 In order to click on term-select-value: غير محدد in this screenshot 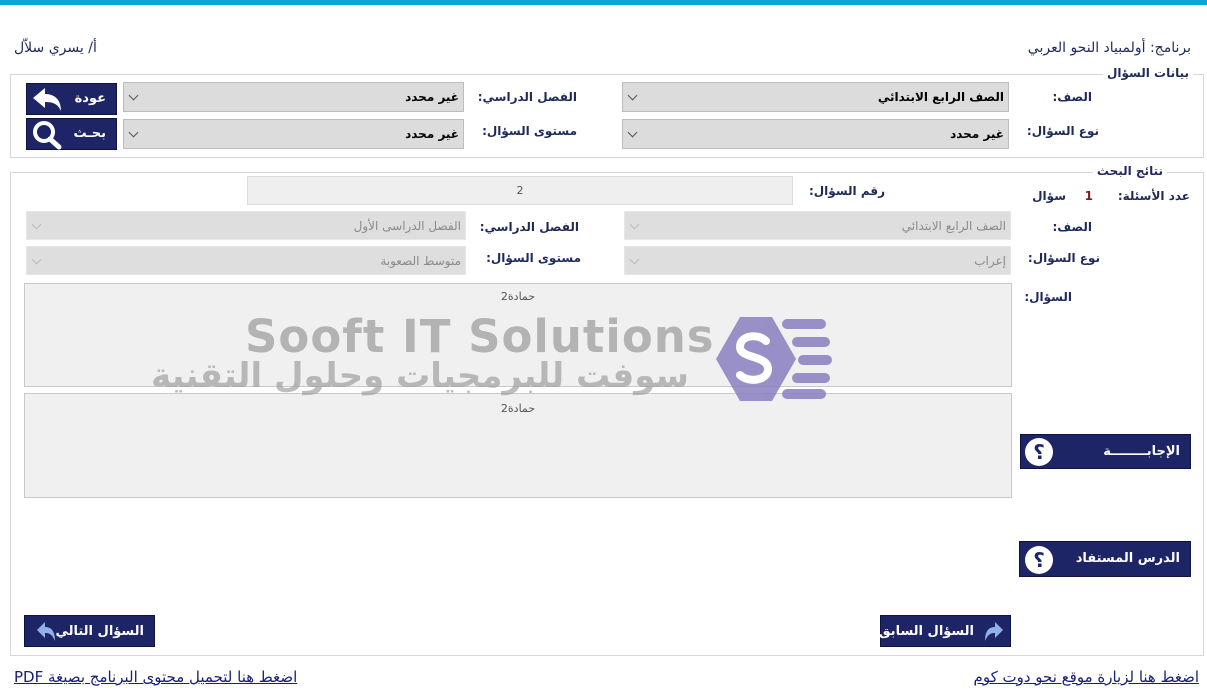, I will do `click(432, 97)`.